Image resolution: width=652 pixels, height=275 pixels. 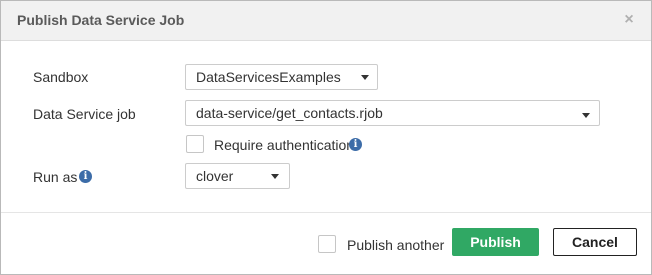 I want to click on sandbox-select: DataServicesExamples, so click(x=281, y=77).